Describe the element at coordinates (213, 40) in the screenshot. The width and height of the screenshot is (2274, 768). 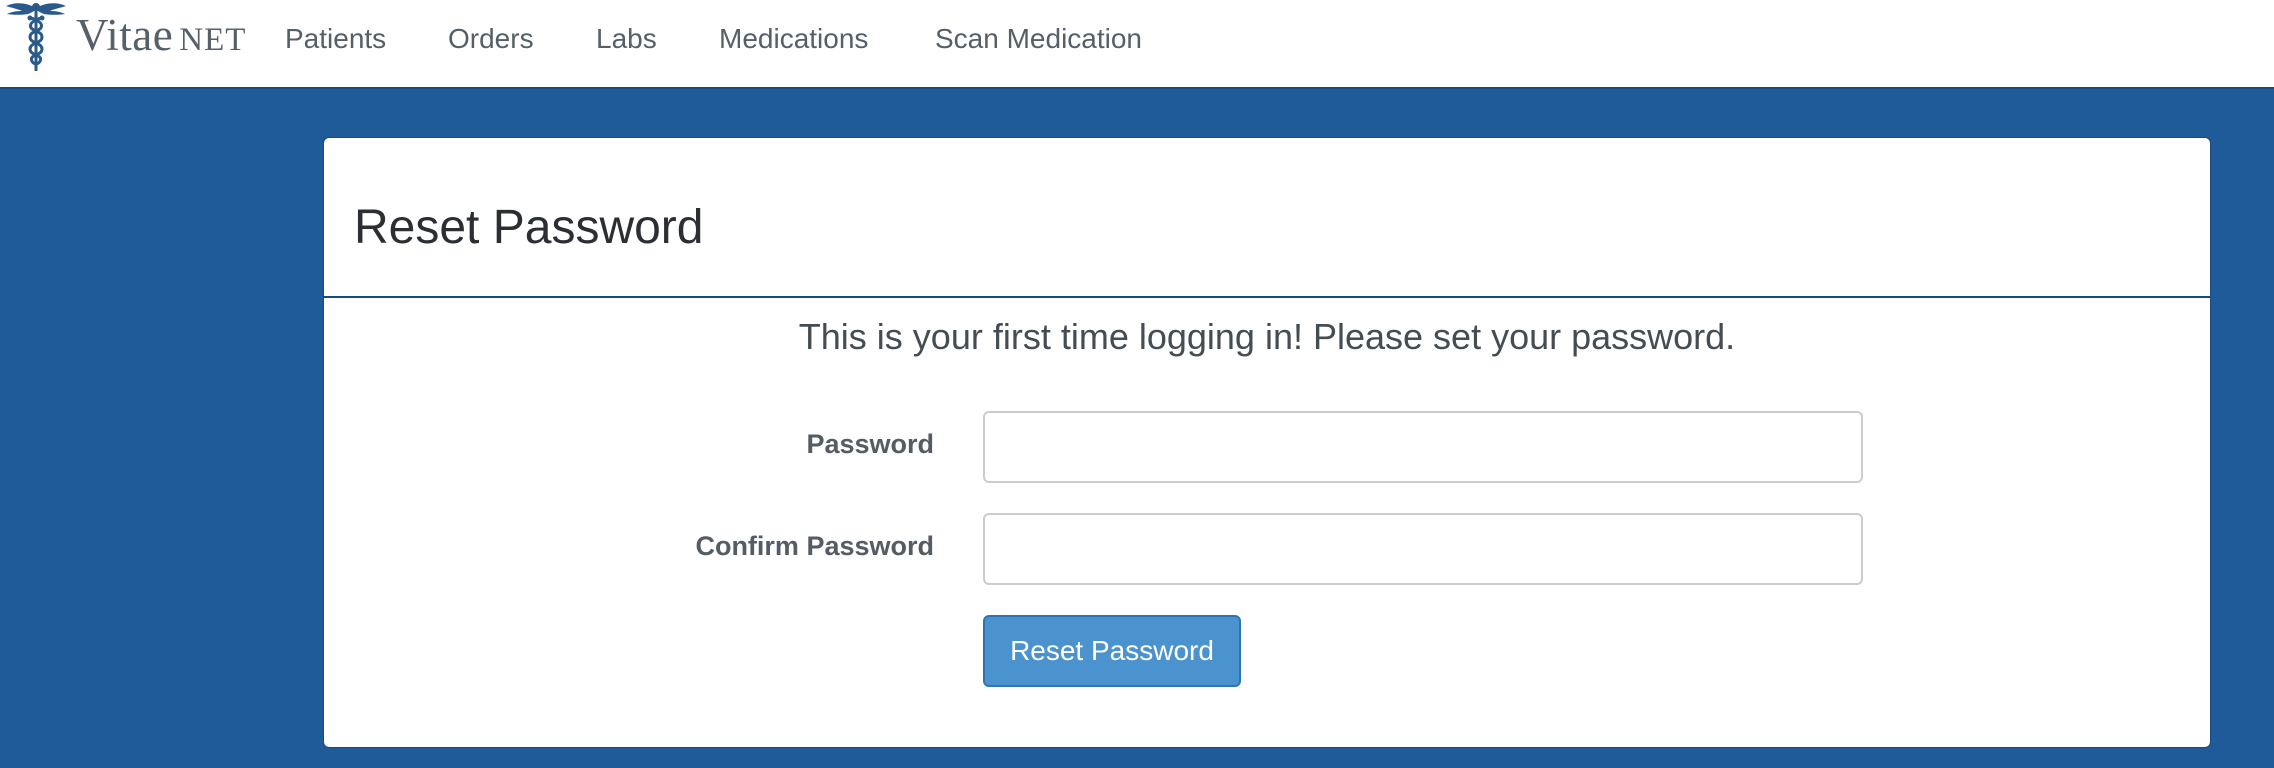
I see `brand-suffix: NET` at that location.